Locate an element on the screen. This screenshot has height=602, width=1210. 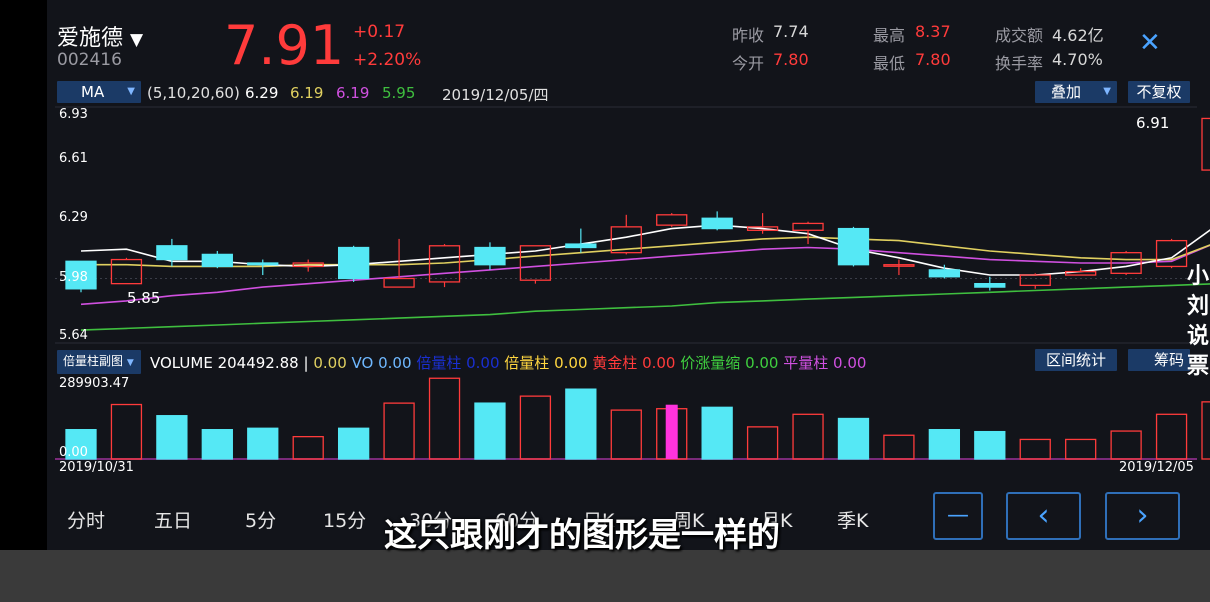
video-subtitle: 这只跟刚才的图形是一样的 is located at coordinates (582, 534).